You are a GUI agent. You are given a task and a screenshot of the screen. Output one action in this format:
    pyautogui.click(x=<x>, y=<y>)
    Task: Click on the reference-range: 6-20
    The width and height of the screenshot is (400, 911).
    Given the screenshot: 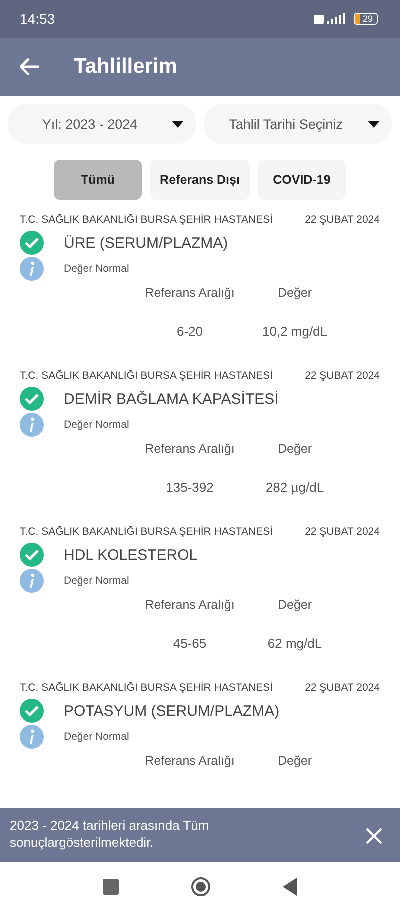 What is the action you would take?
    pyautogui.click(x=190, y=331)
    